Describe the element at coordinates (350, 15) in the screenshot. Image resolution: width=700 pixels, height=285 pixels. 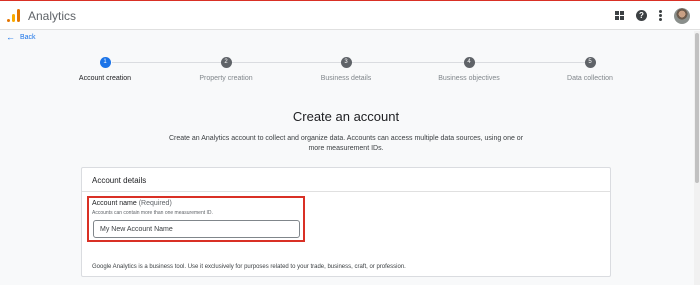
I see `app-header: Analytics ?` at that location.